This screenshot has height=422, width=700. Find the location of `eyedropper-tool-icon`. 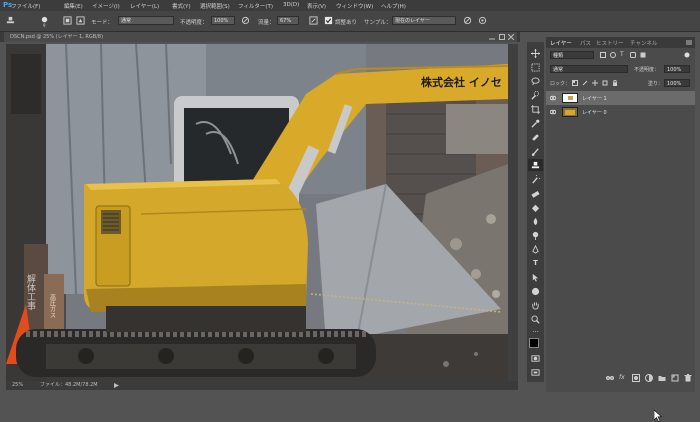

eyedropper-tool-icon is located at coordinates (535, 123).